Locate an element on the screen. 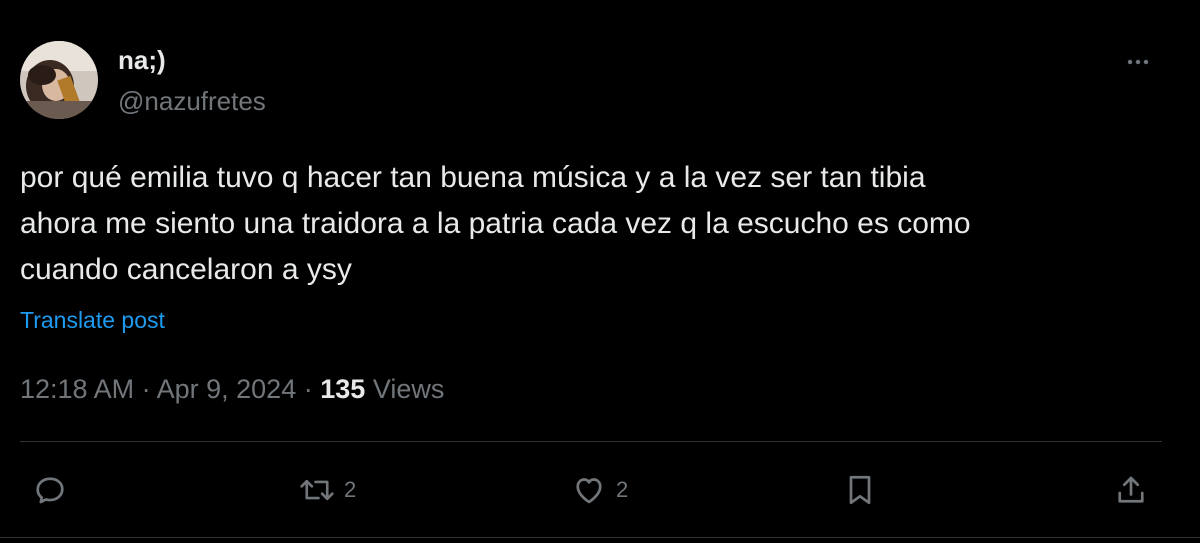 The height and width of the screenshot is (543, 1200). bottom-divider is located at coordinates (600, 537).